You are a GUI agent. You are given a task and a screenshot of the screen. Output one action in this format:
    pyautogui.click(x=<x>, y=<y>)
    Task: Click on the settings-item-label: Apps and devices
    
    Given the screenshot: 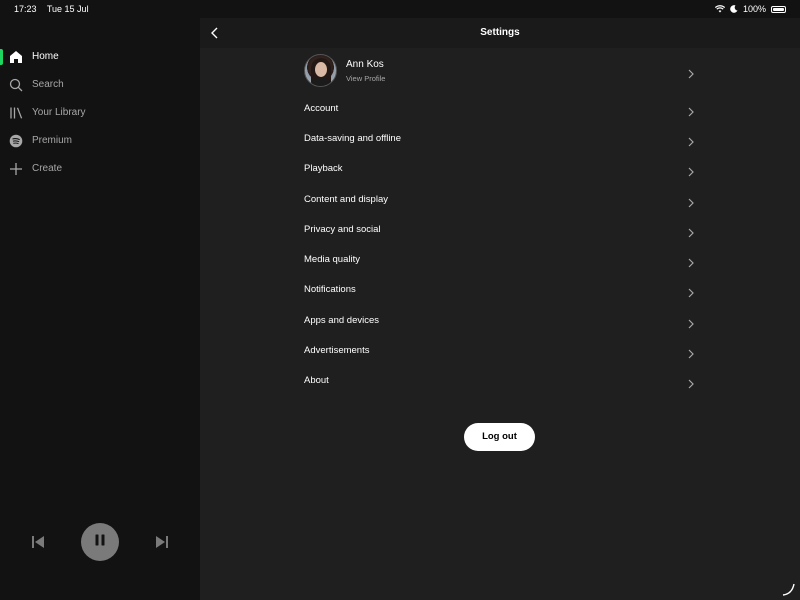 What is the action you would take?
    pyautogui.click(x=341, y=320)
    